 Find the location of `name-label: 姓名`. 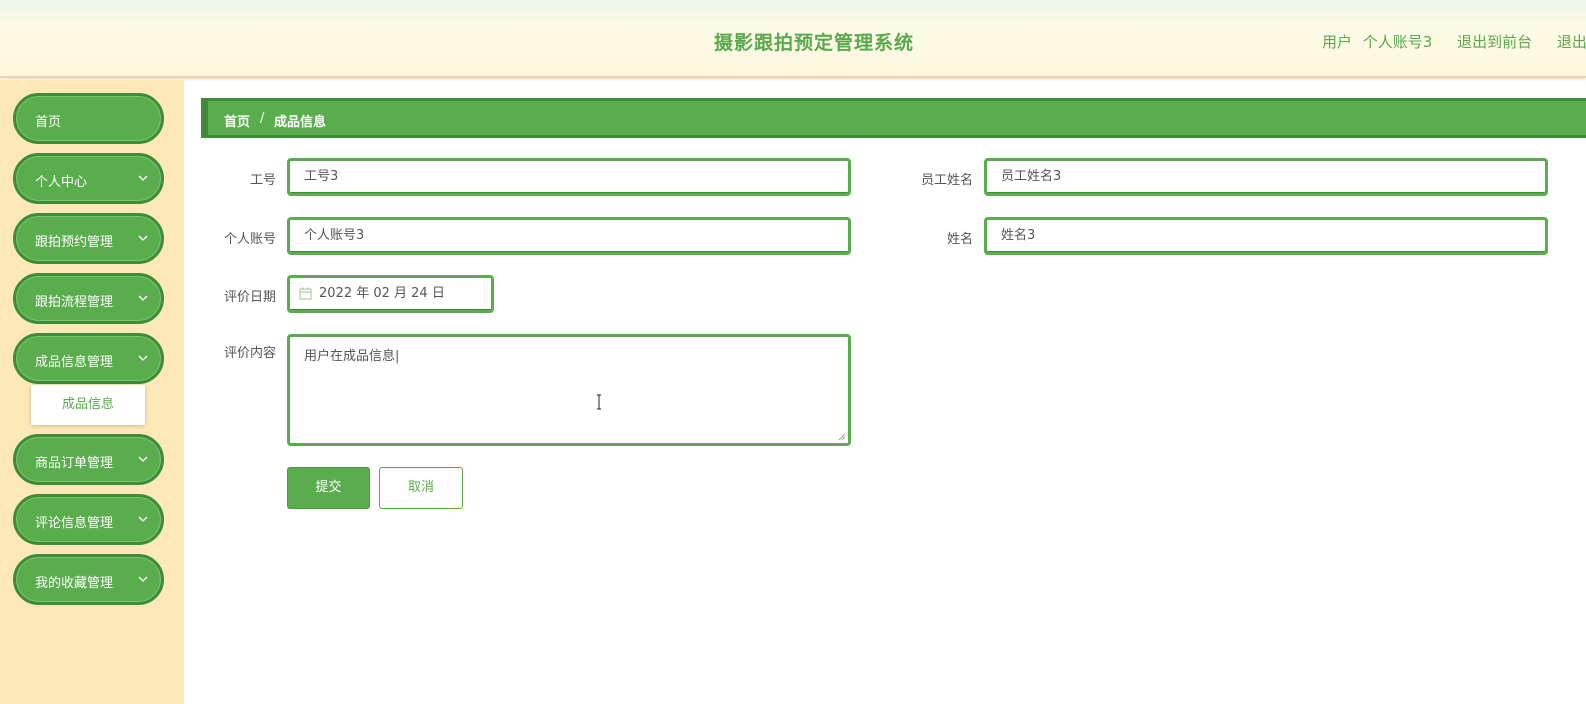

name-label: 姓名 is located at coordinates (959, 239).